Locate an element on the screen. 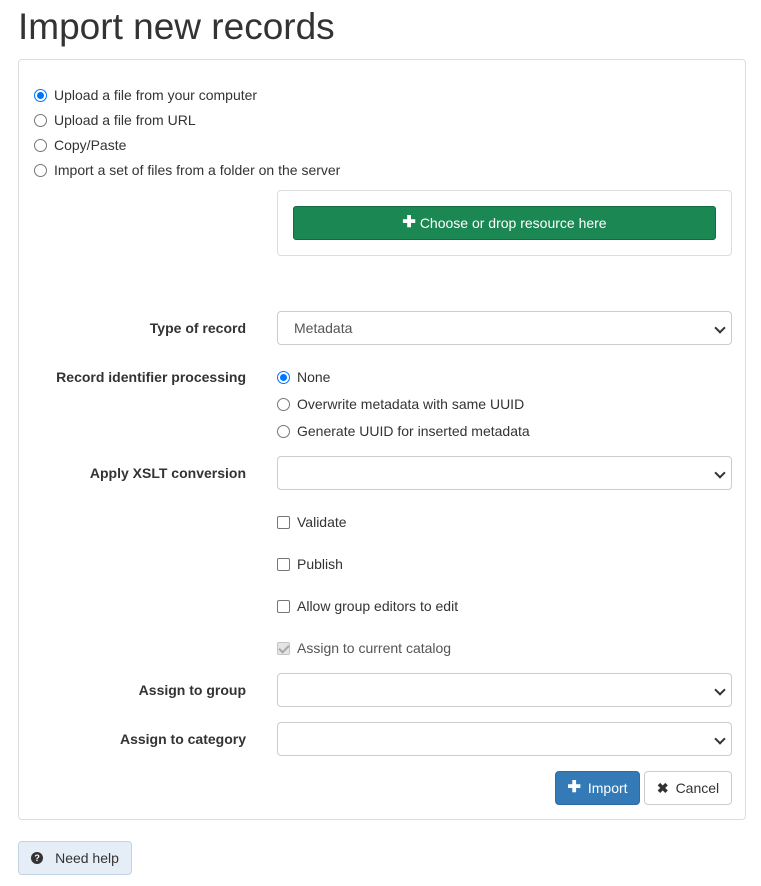 Image resolution: width=761 pixels, height=886 pixels. xslt-label: Apply XSLT conversion is located at coordinates (167, 473).